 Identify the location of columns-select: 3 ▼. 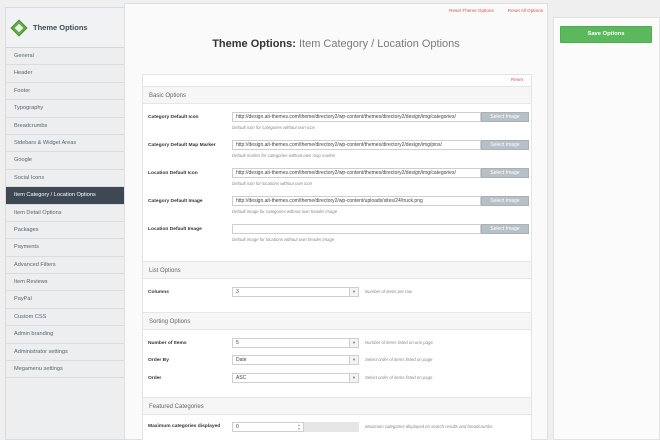
(295, 292).